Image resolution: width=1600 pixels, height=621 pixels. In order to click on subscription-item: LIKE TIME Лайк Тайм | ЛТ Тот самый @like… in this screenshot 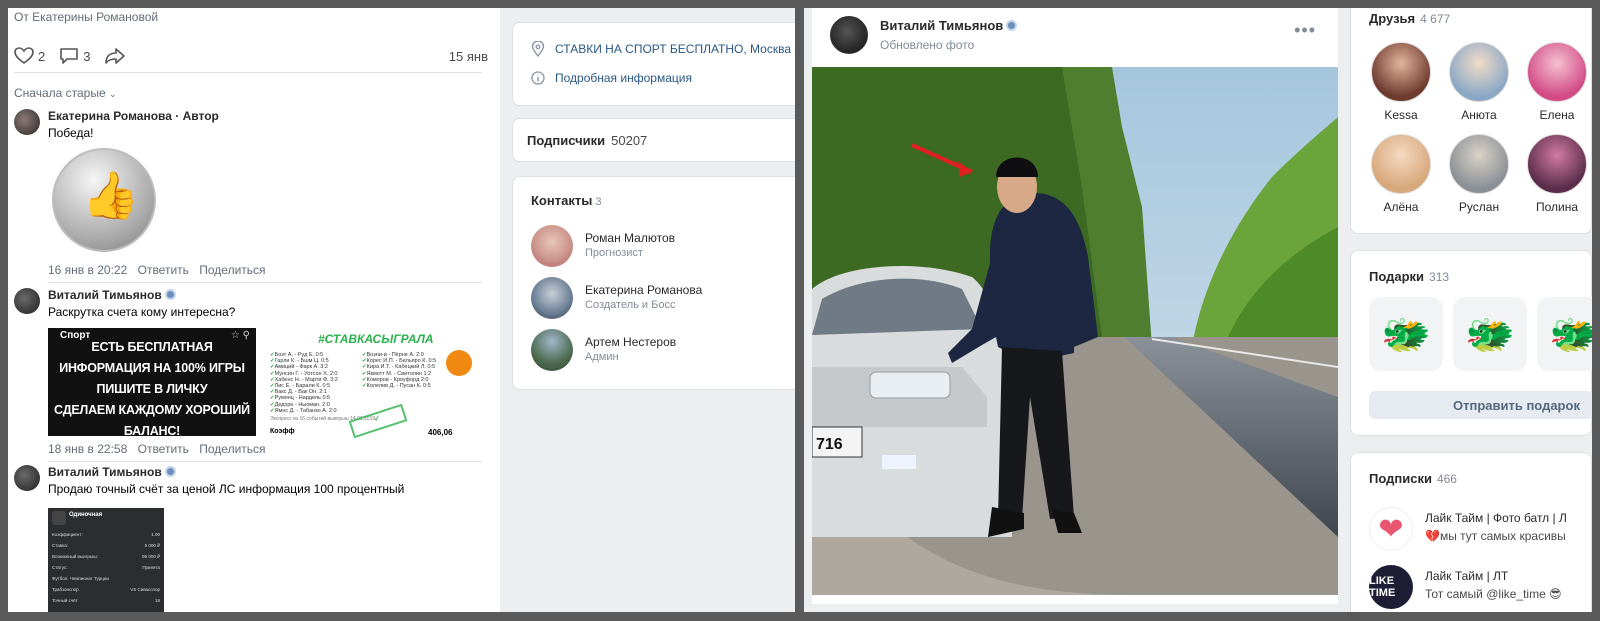, I will do `click(1480, 587)`.